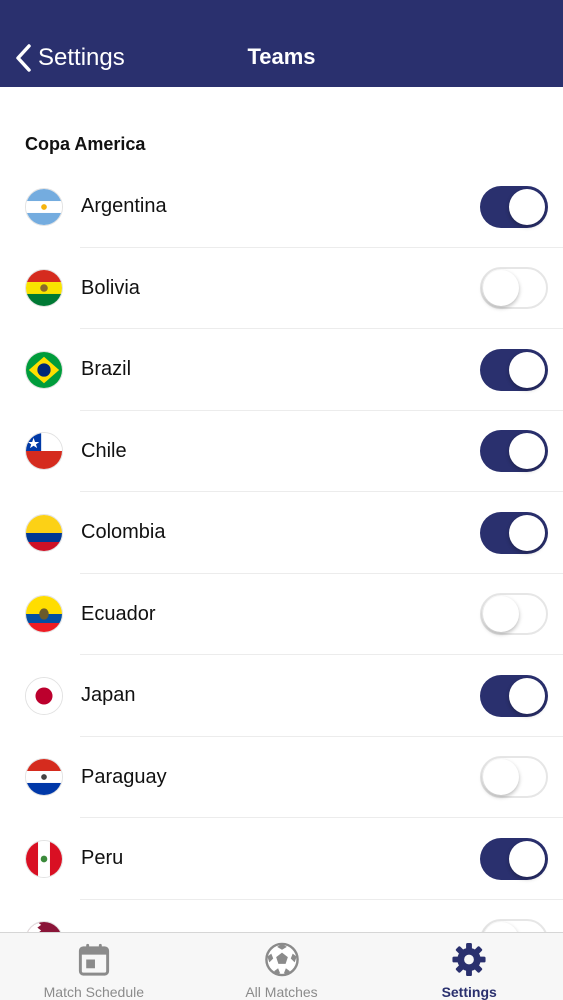  What do you see at coordinates (281, 859) in the screenshot?
I see `team-row-peru: Peru` at bounding box center [281, 859].